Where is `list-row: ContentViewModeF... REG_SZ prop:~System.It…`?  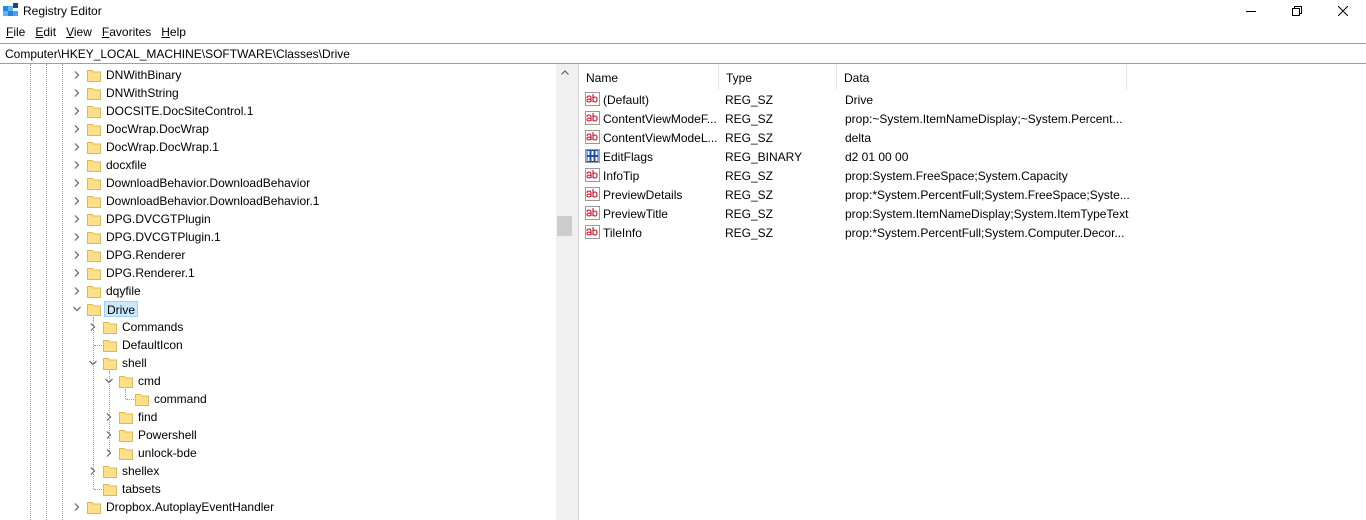 list-row: ContentViewModeF... REG_SZ prop:~System.It… is located at coordinates (972, 118).